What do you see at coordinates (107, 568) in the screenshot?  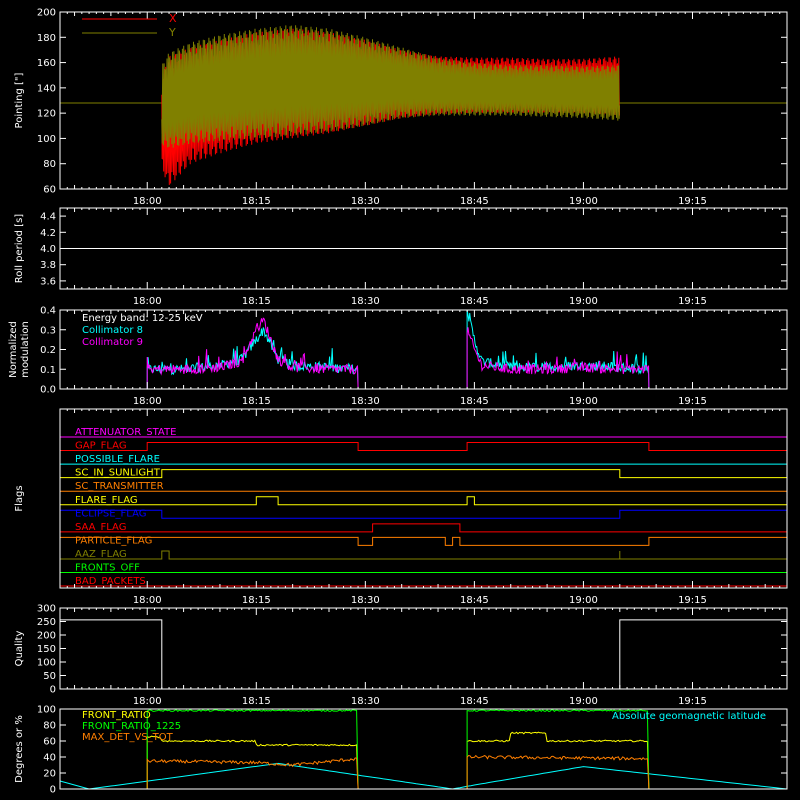 I see `flag-label-fronts-off: FRONTS_OFF` at bounding box center [107, 568].